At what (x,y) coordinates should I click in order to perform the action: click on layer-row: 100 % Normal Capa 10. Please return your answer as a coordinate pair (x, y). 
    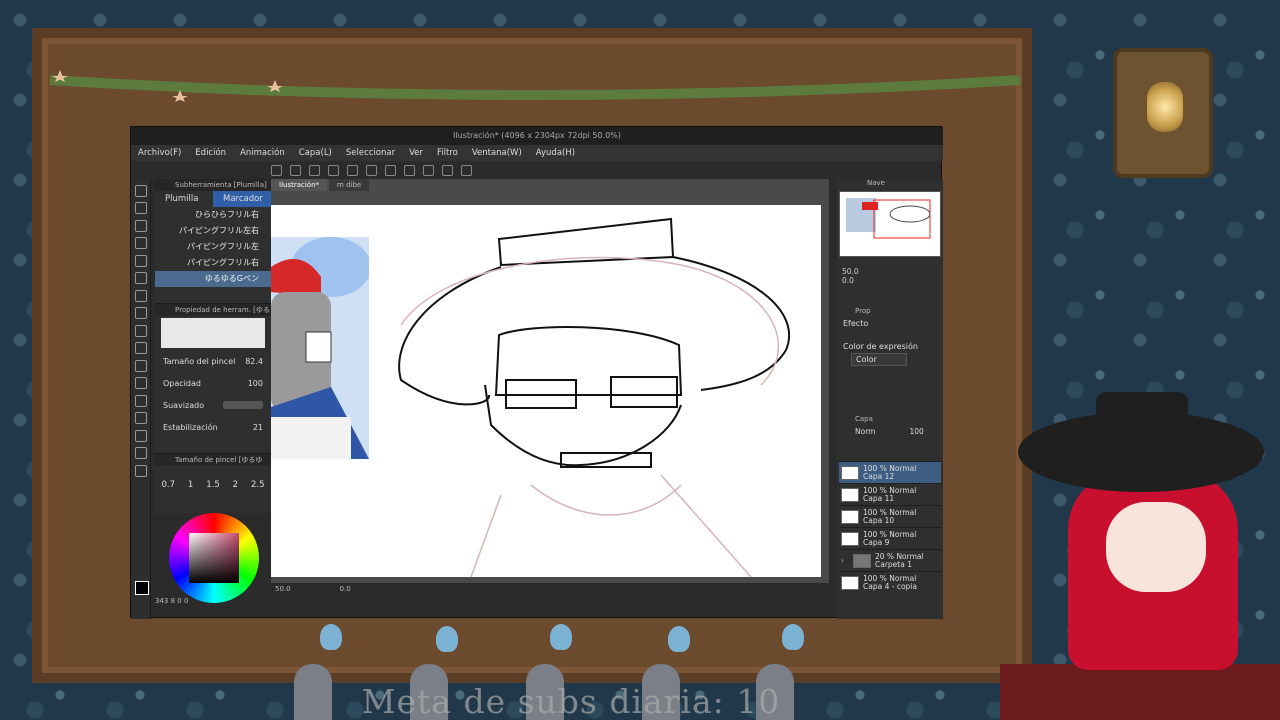
    Looking at the image, I should click on (890, 516).